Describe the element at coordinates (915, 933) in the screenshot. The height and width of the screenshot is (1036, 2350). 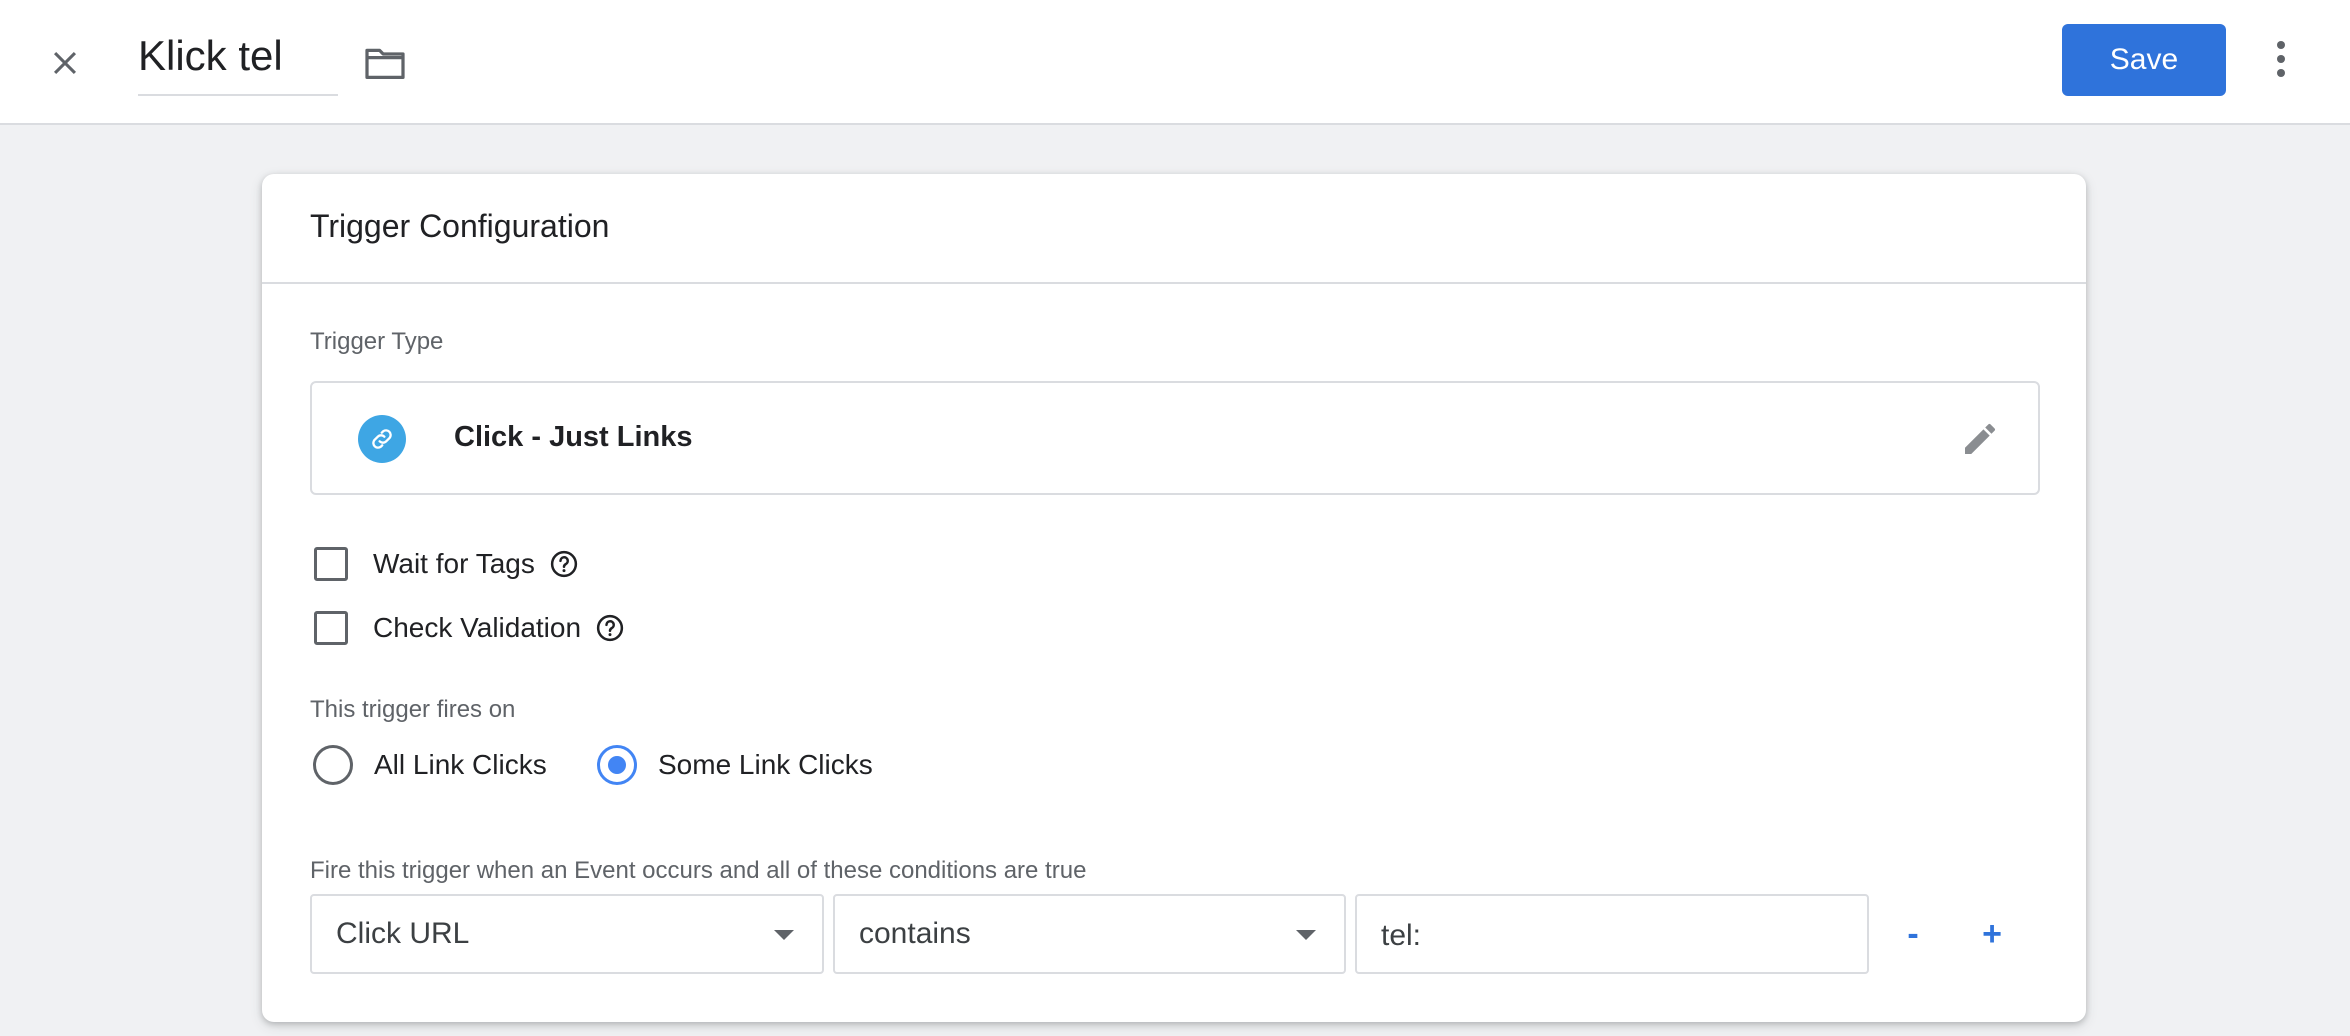
I see `condition-operator-value: contains` at that location.